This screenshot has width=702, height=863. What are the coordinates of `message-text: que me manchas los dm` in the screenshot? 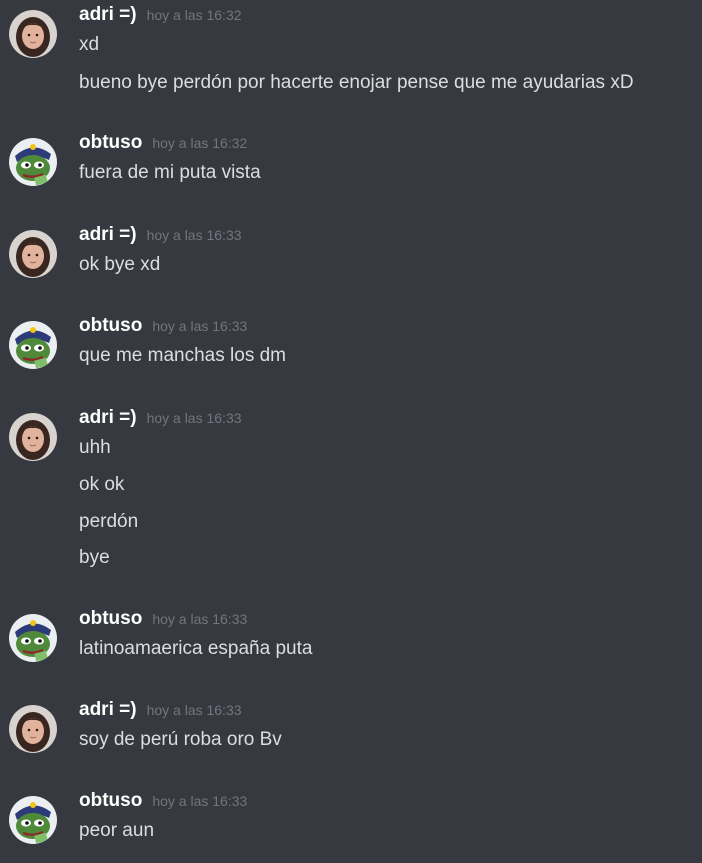 It's located at (182, 355).